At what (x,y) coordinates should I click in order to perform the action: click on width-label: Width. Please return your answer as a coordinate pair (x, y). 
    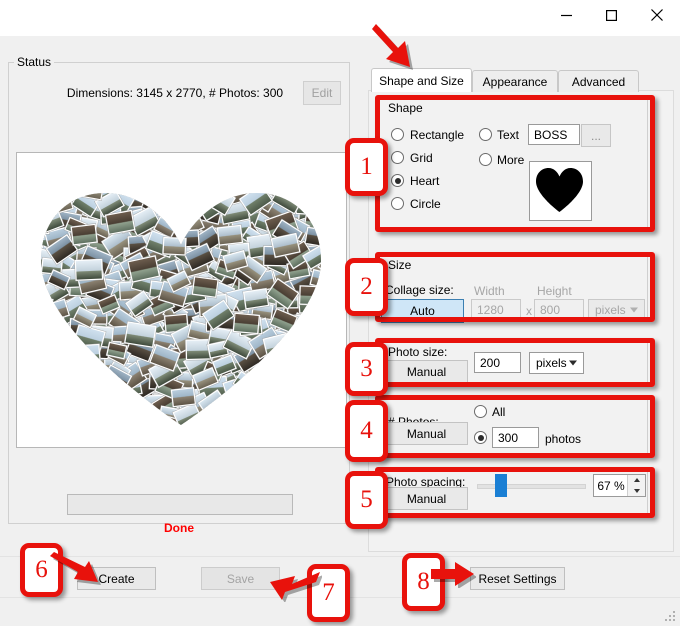
    Looking at the image, I should click on (489, 291).